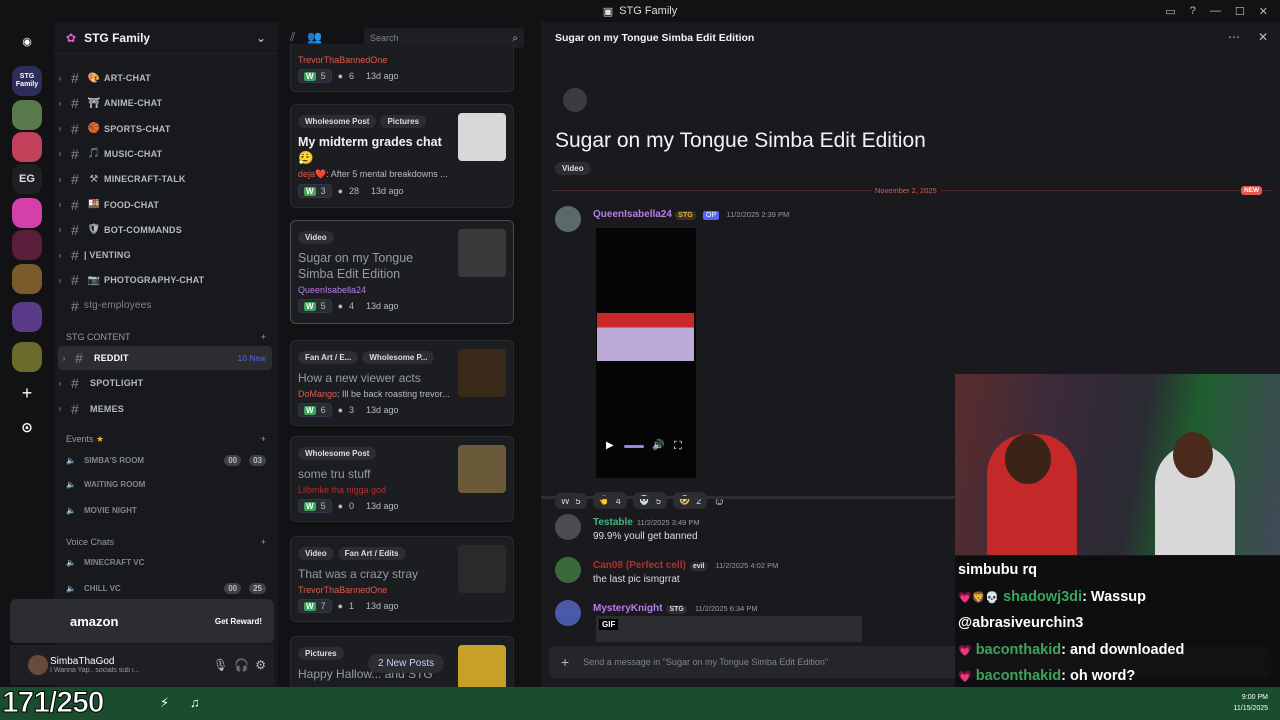 The image size is (1280, 720). What do you see at coordinates (166, 542) in the screenshot?
I see `category-voice-chats: Voice Chats +` at bounding box center [166, 542].